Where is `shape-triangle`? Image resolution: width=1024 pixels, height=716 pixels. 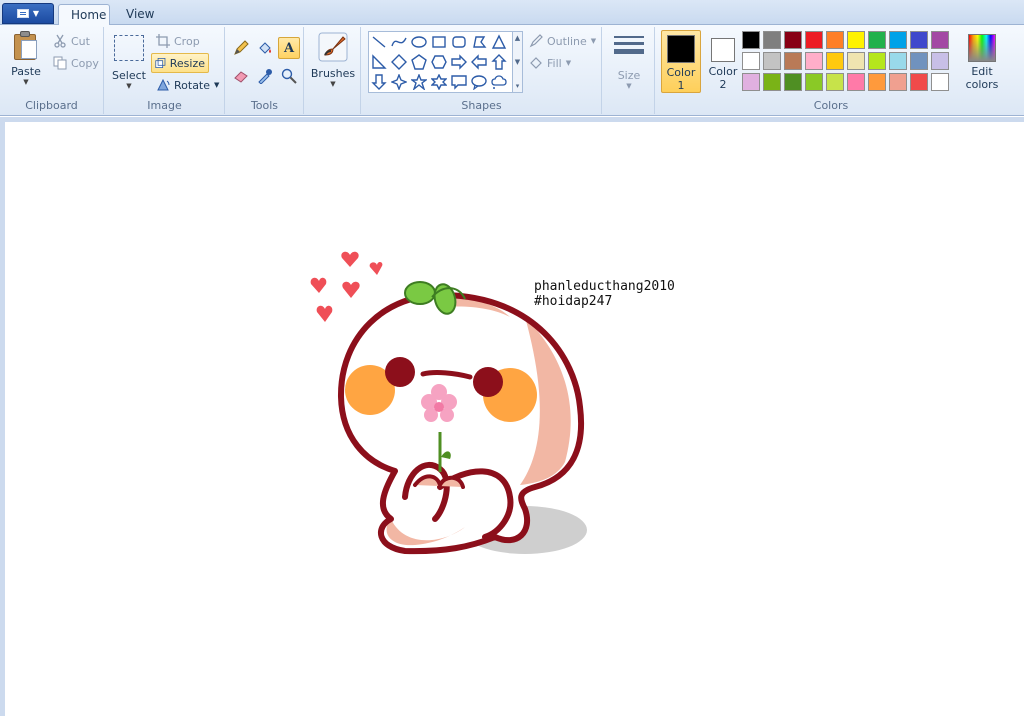
shape-triangle is located at coordinates (499, 42).